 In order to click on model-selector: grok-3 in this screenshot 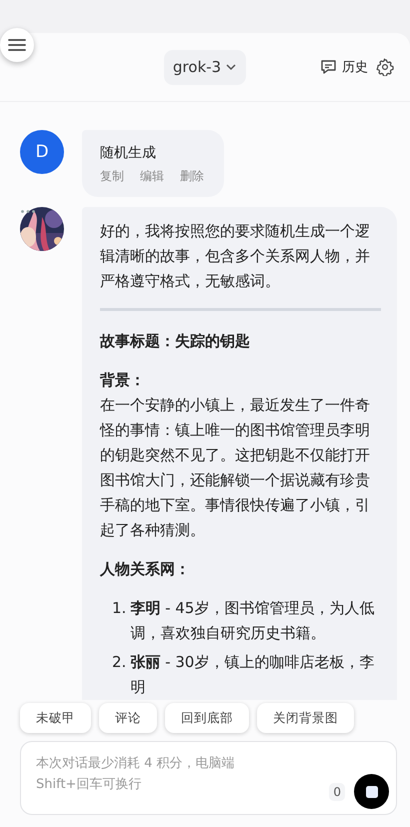, I will do `click(205, 67)`.